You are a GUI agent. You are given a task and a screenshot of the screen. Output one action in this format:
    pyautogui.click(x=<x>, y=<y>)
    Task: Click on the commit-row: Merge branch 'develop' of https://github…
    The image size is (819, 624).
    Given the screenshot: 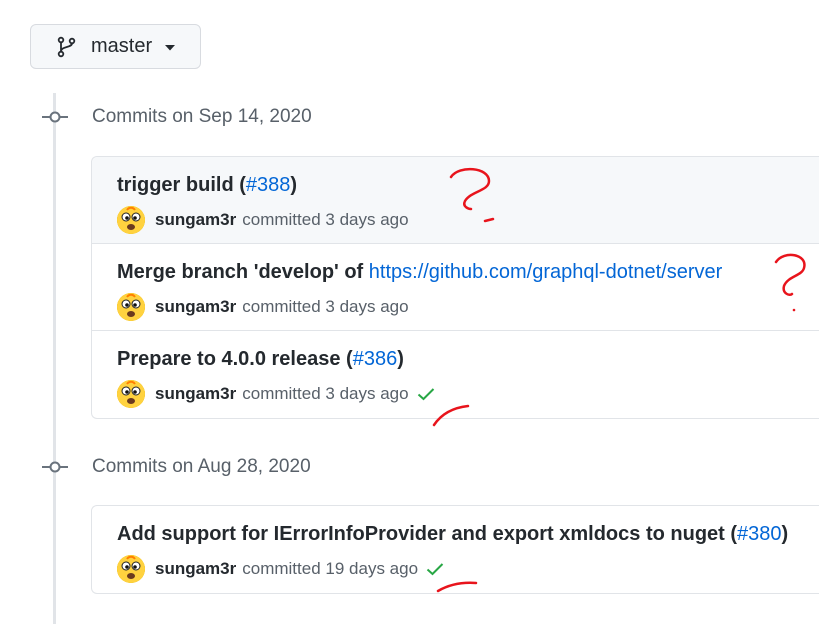 What is the action you would take?
    pyautogui.click(x=455, y=287)
    